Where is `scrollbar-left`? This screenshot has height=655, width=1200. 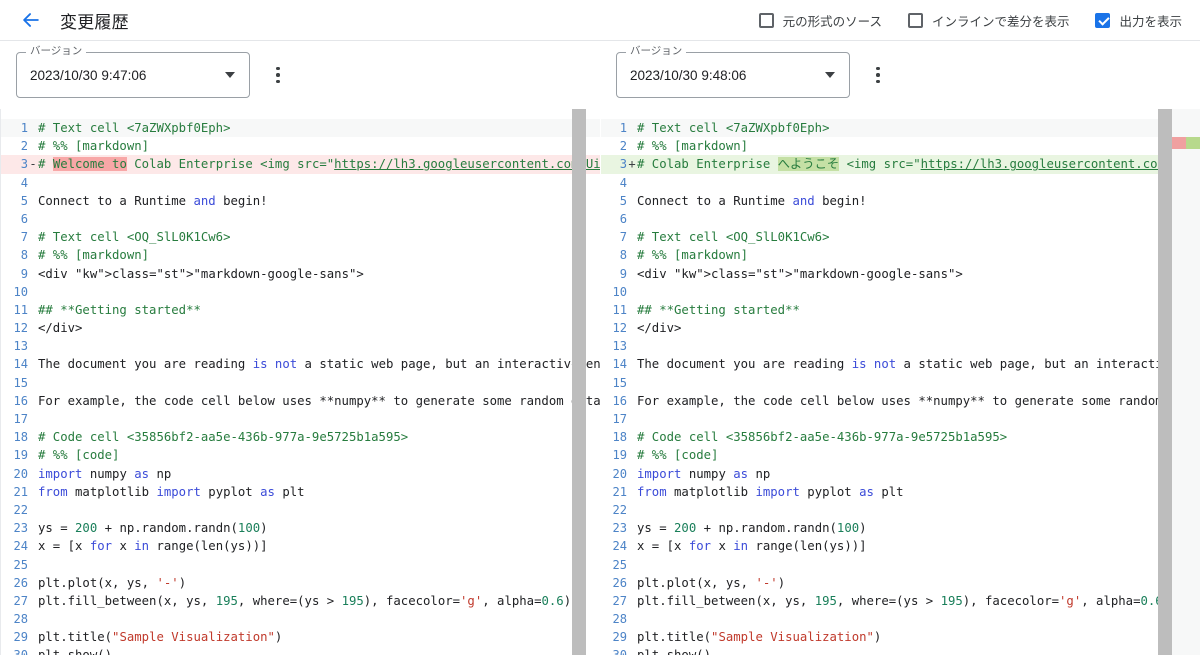
scrollbar-left is located at coordinates (579, 382).